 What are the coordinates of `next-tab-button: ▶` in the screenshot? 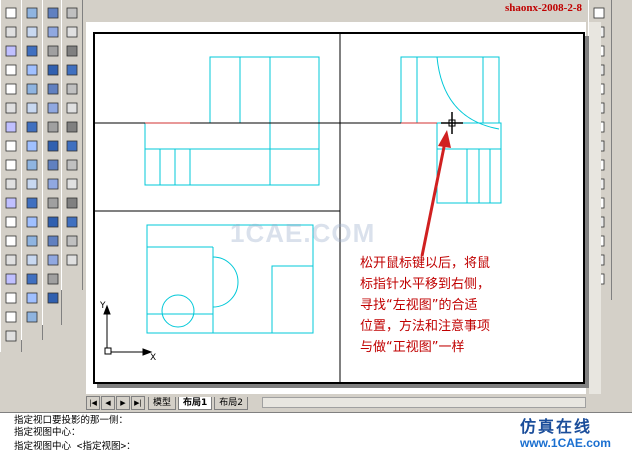 It's located at (123, 403).